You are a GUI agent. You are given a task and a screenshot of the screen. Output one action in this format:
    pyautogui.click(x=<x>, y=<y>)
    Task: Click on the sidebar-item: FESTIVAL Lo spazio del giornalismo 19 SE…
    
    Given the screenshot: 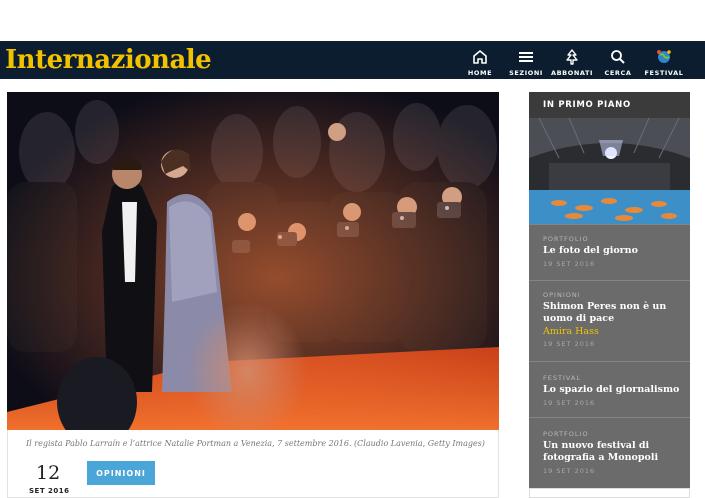 What is the action you would take?
    pyautogui.click(x=609, y=389)
    